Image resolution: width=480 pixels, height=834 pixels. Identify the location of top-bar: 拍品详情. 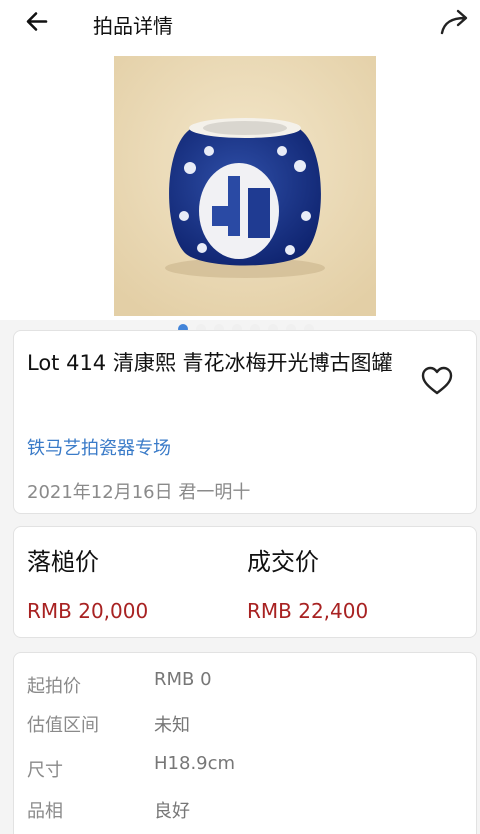
(240, 25).